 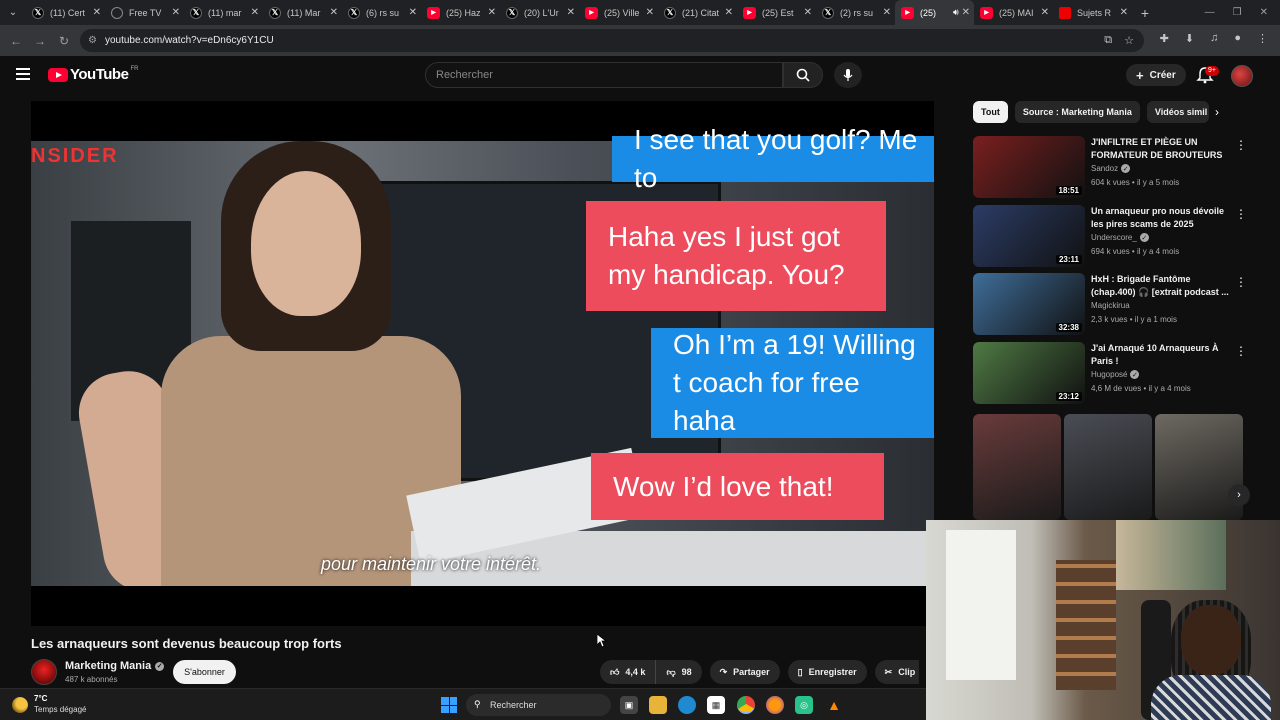 What do you see at coordinates (460, 12) in the screenshot?
I see `browser-tab: ▶ (25) Haz ✕` at bounding box center [460, 12].